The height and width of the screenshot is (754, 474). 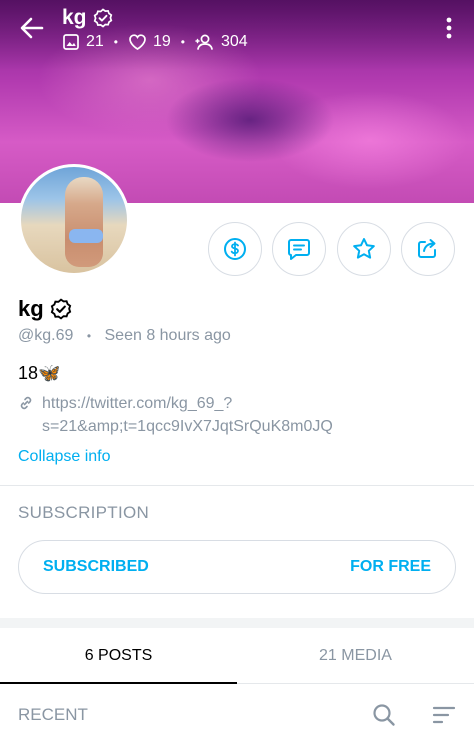 I want to click on avatar-figure, so click(x=84, y=222).